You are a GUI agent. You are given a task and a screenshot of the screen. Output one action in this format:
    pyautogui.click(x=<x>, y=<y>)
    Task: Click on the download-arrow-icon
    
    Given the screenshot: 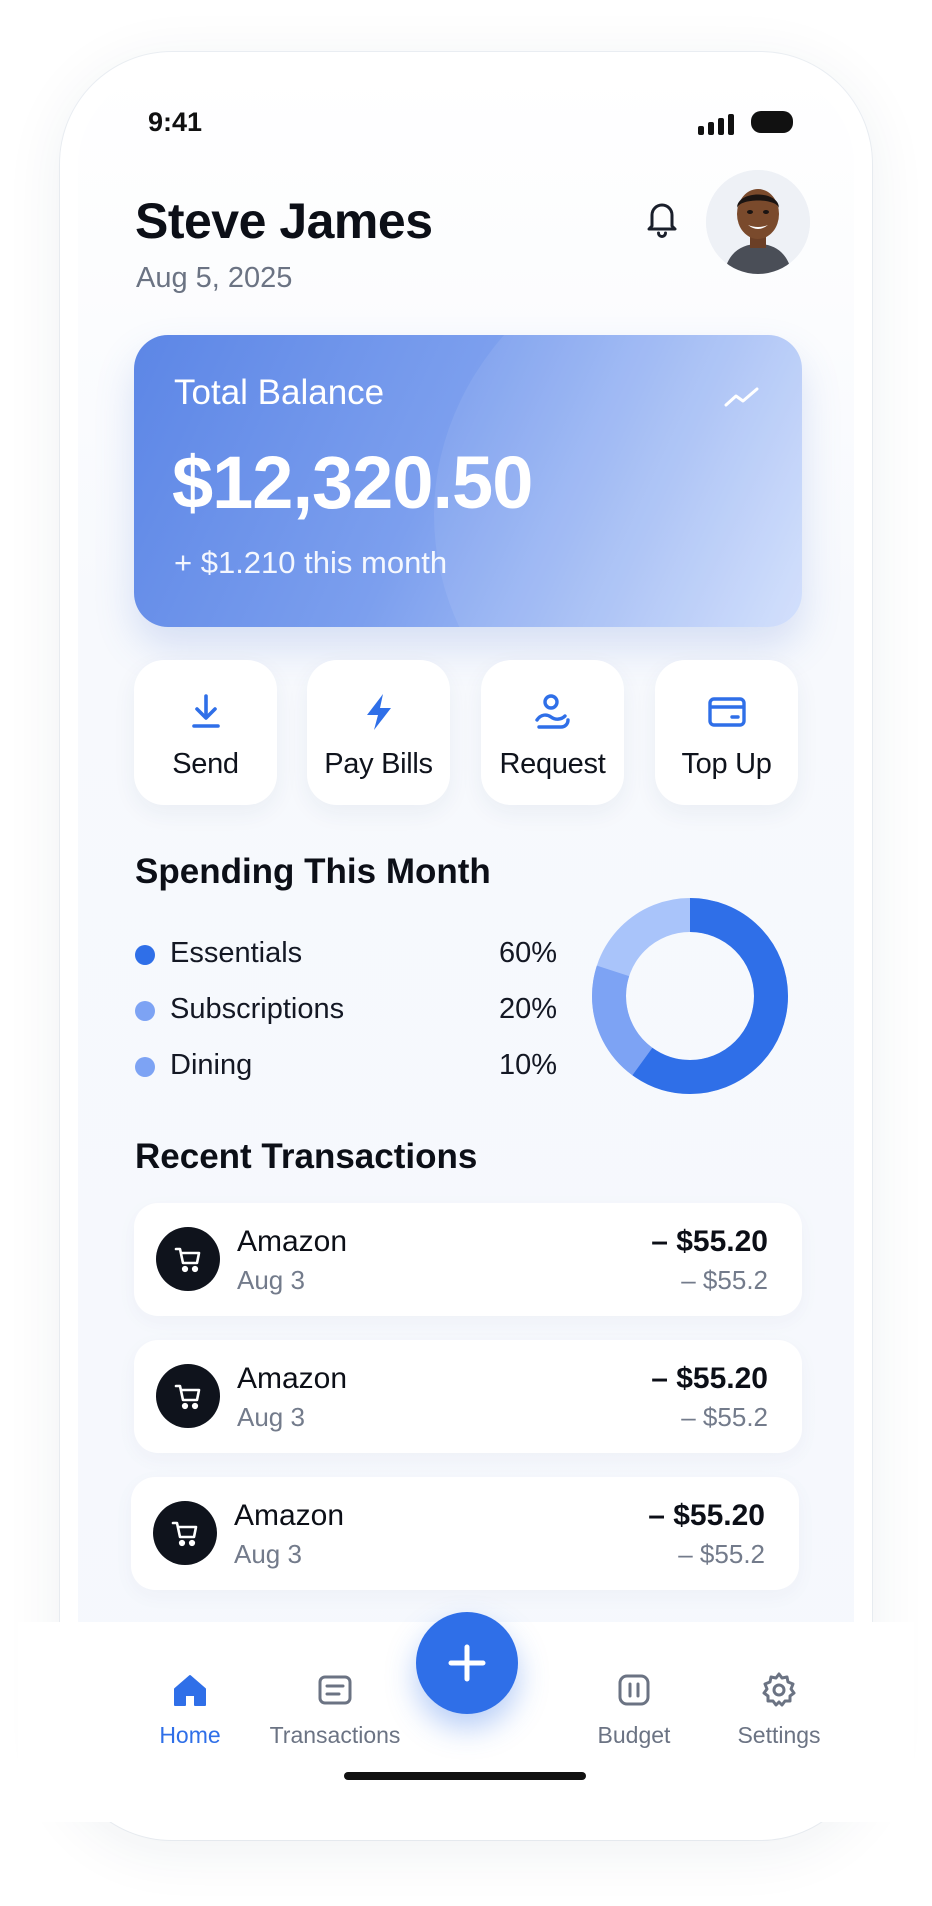 What is the action you would take?
    pyautogui.click(x=206, y=712)
    